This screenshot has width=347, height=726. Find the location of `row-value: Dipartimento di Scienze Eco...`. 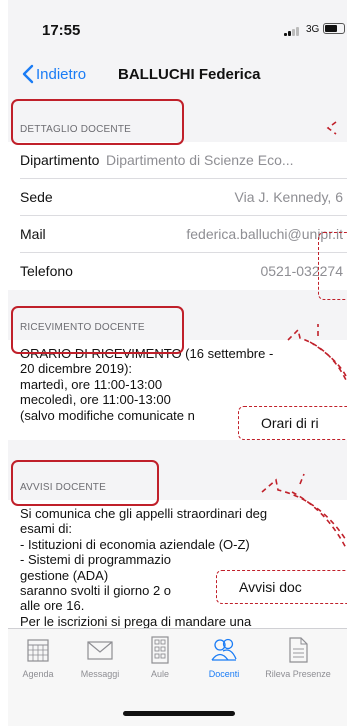

row-value: Dipartimento di Scienze Eco... is located at coordinates (200, 160).